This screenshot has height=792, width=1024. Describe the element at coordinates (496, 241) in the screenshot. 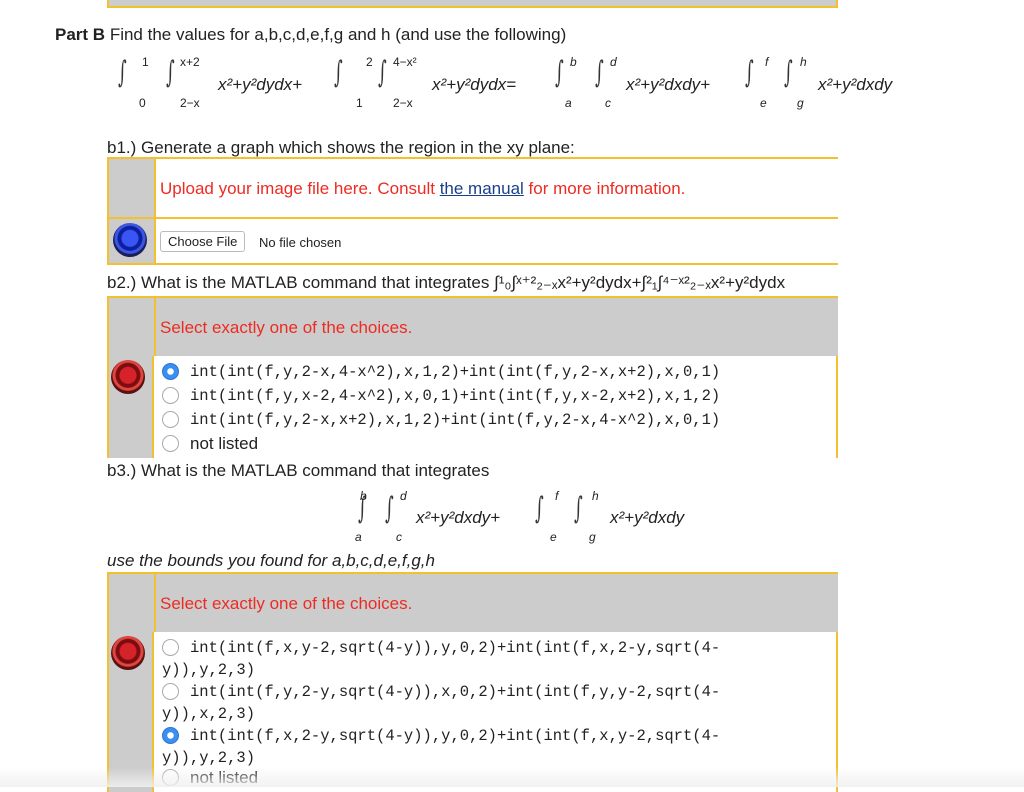

I see `b1-file-area: Choose File No file chosen` at that location.